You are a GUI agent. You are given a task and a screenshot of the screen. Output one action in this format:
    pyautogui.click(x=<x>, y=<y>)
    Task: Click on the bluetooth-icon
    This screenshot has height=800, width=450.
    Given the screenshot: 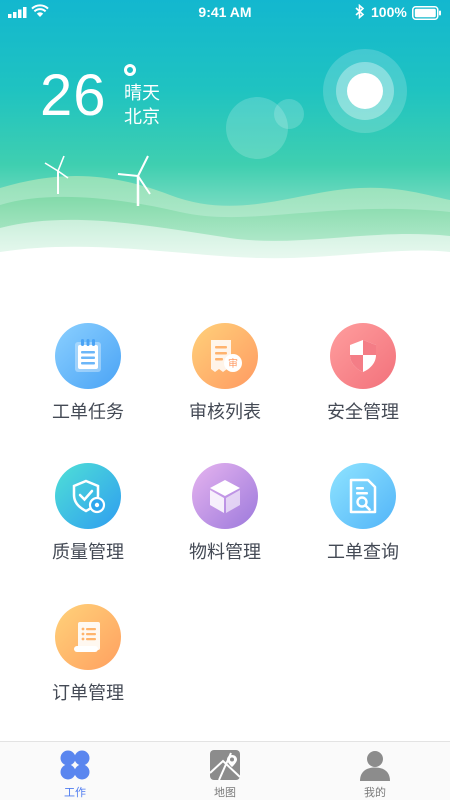 What is the action you would take?
    pyautogui.click(x=360, y=11)
    